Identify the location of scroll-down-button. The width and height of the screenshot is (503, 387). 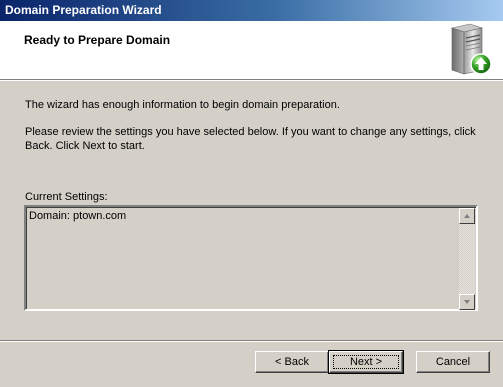
(467, 302).